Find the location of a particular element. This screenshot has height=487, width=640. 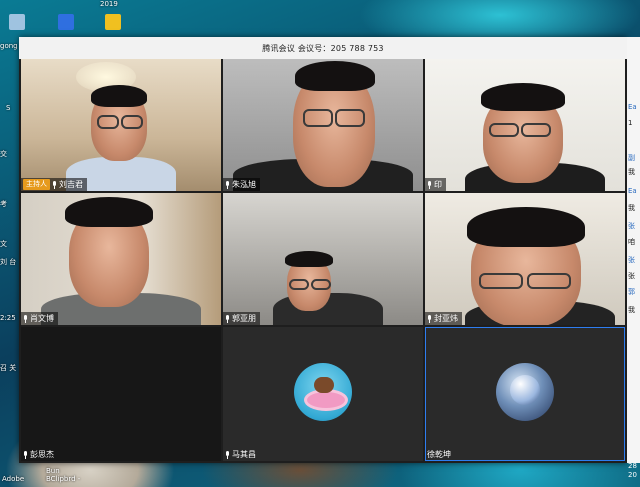

desktop-label: 交 is located at coordinates (3, 154).